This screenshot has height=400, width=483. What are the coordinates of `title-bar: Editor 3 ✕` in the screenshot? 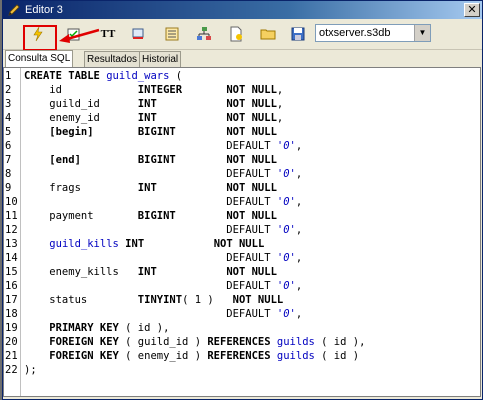 It's located at (242, 10).